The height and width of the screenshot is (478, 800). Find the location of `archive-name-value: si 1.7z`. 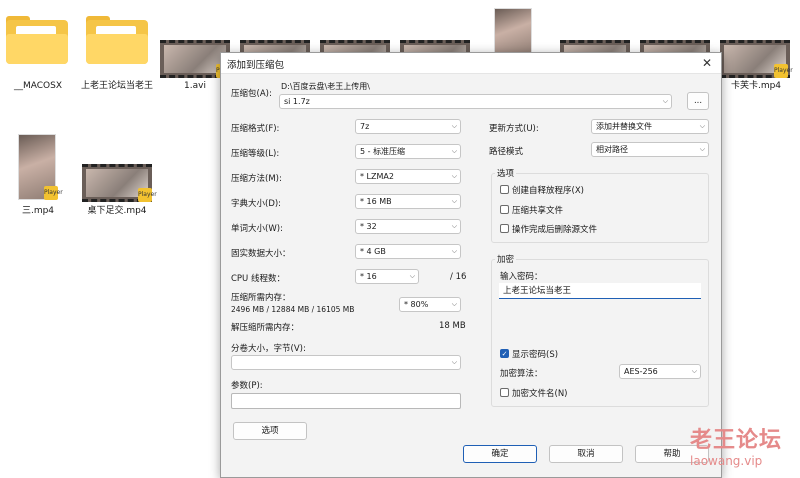

archive-name-value: si 1.7z is located at coordinates (297, 101).